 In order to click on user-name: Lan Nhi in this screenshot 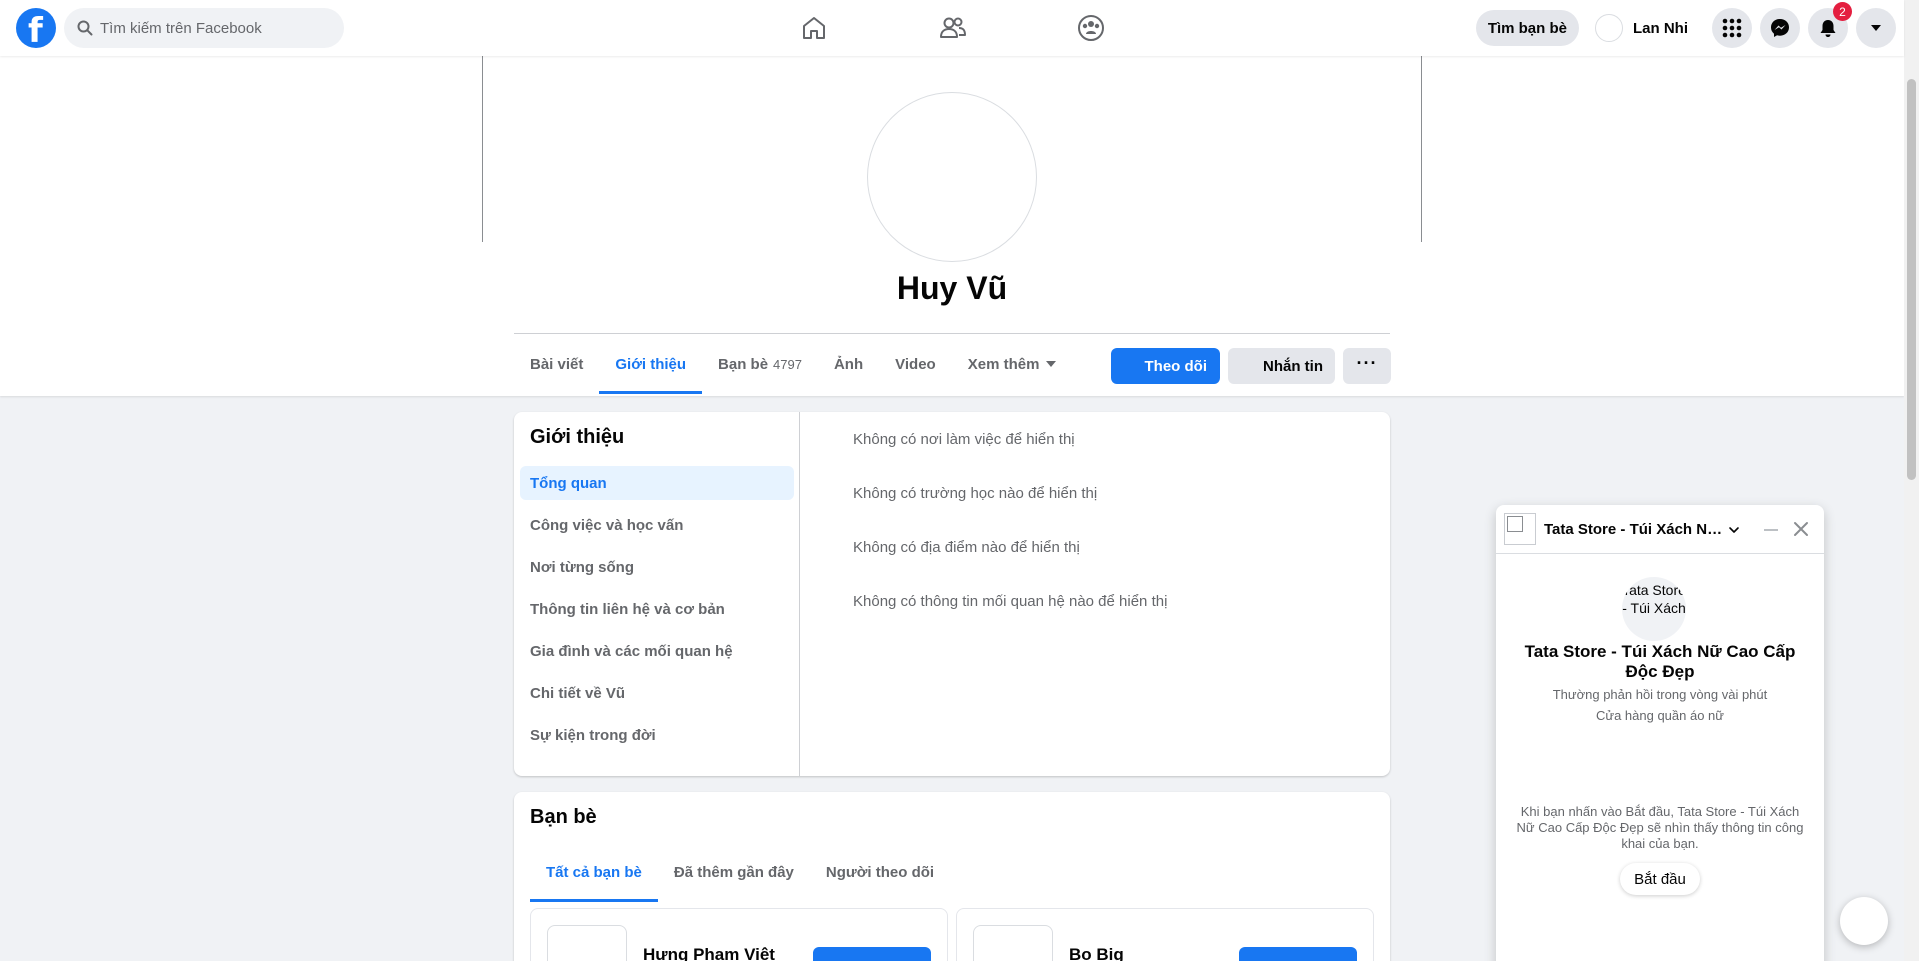, I will do `click(1660, 28)`.